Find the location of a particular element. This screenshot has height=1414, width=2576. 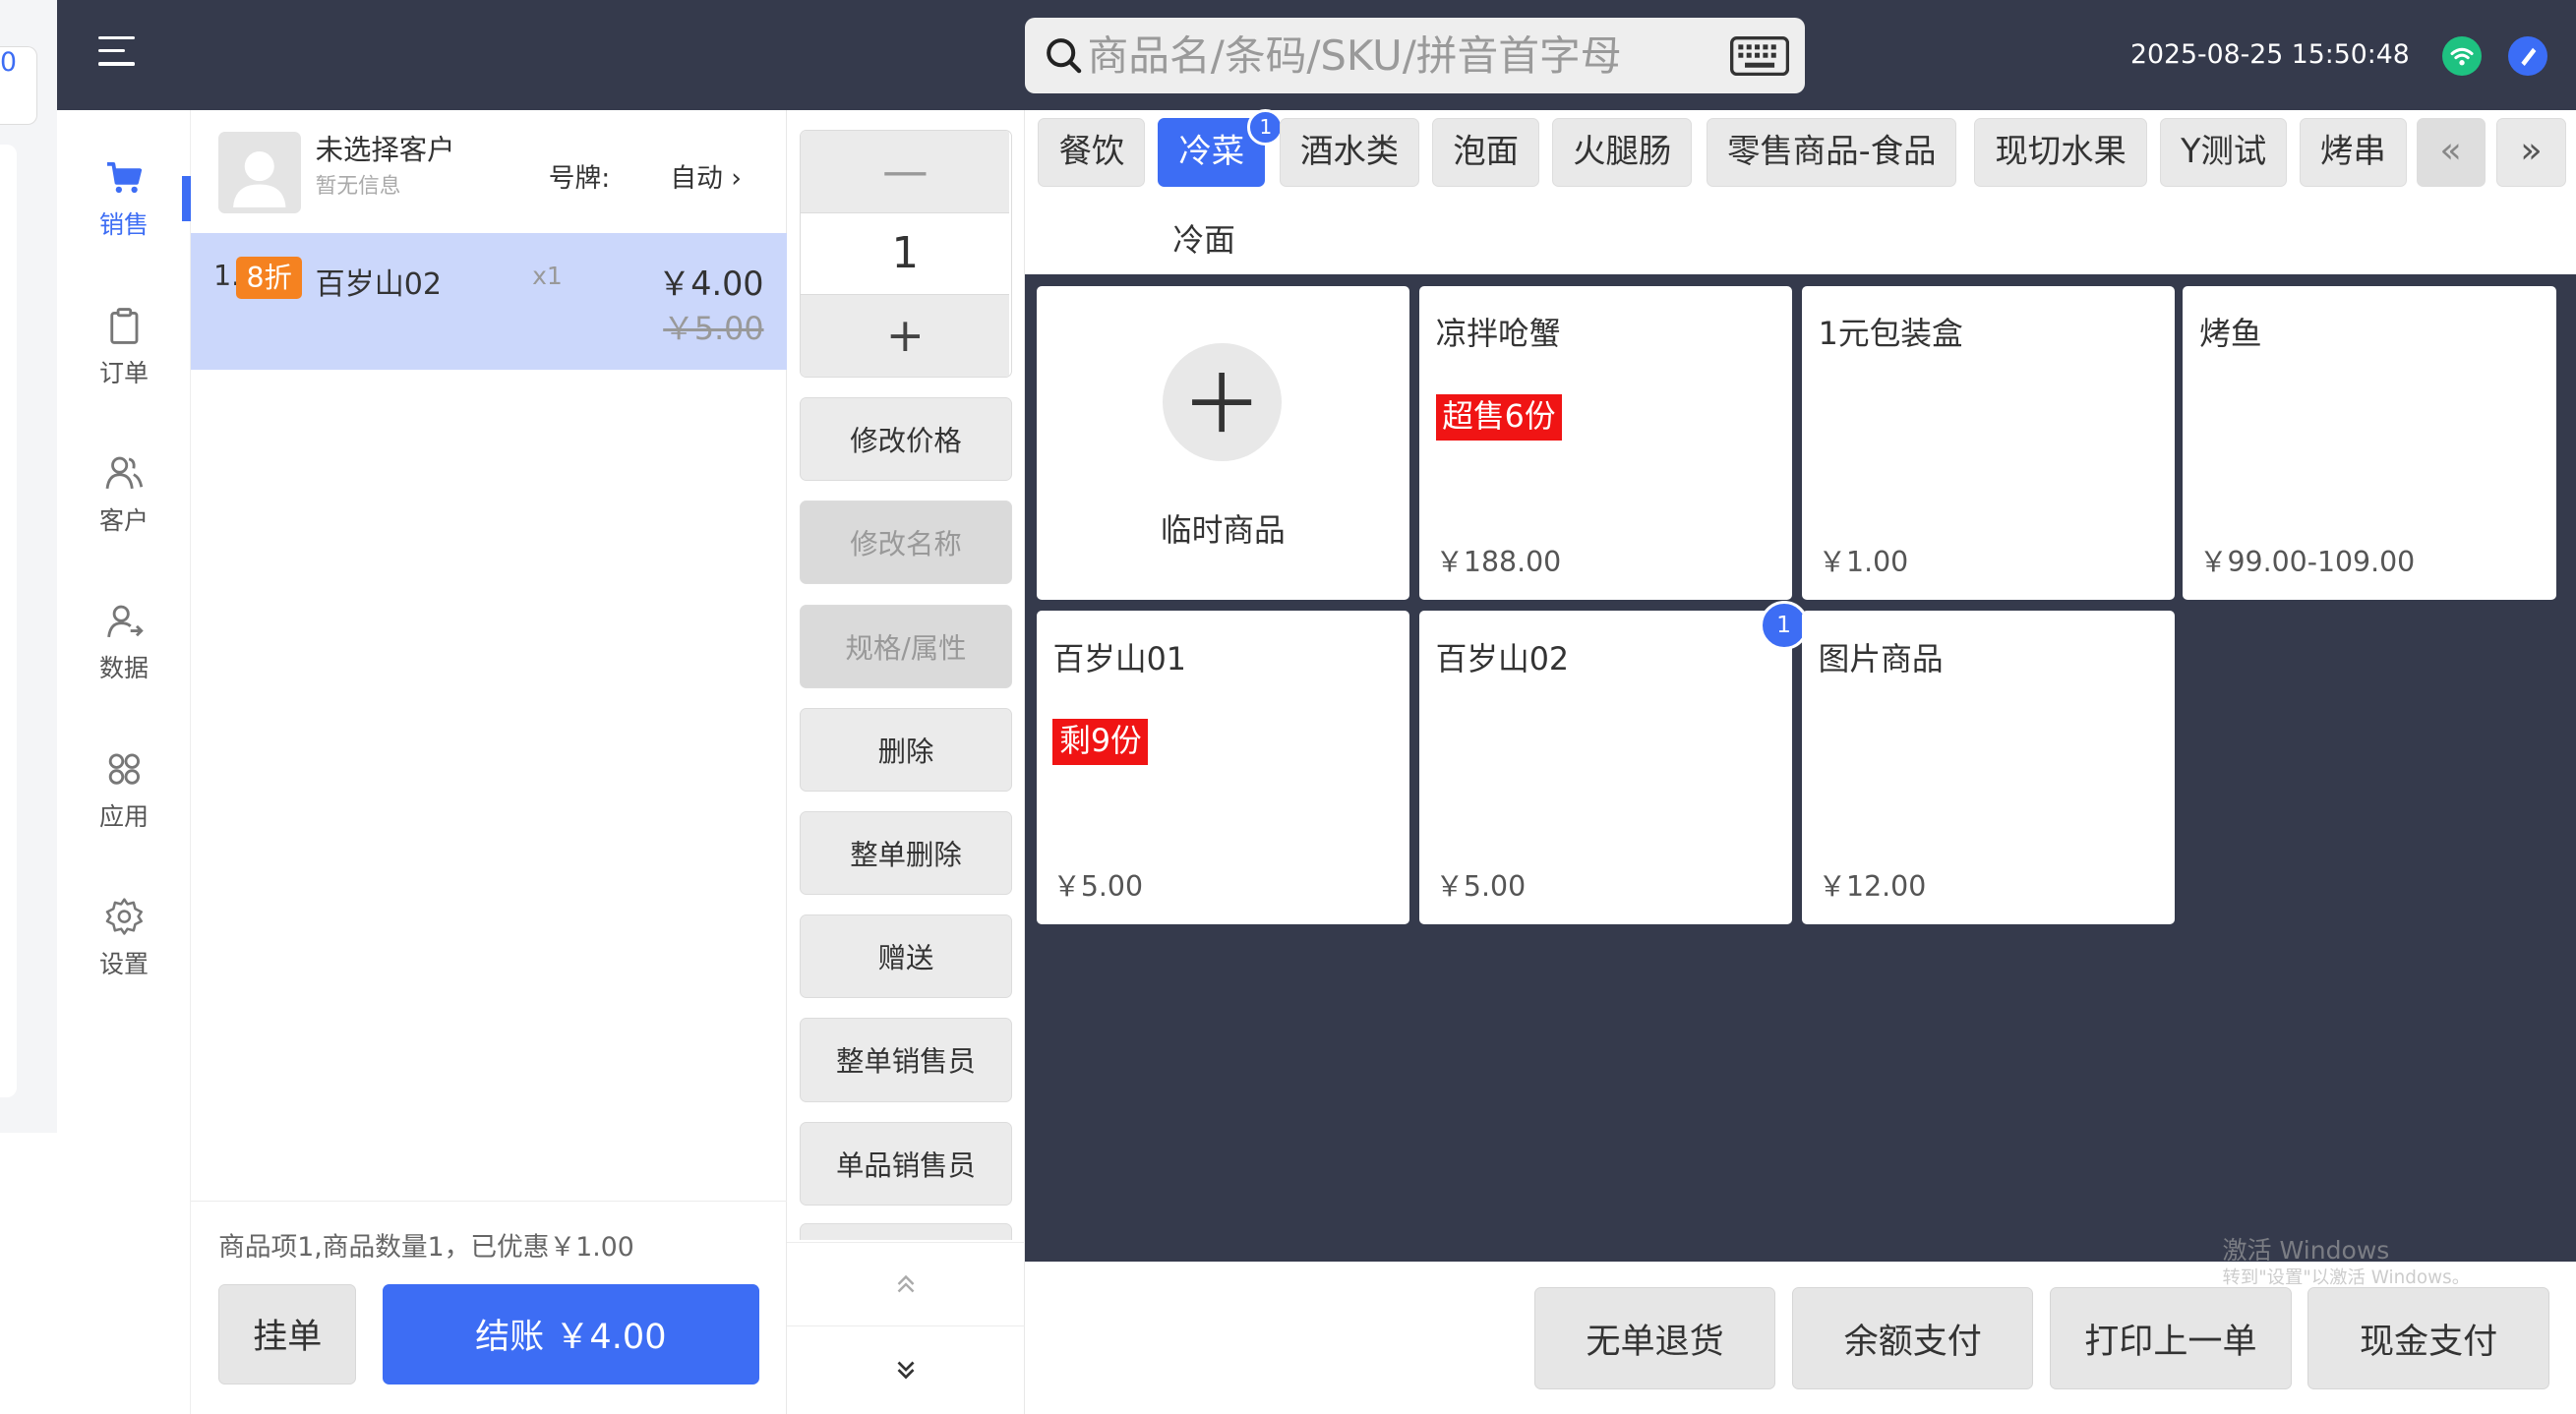

stock-tag: 剩9份 is located at coordinates (1100, 742).